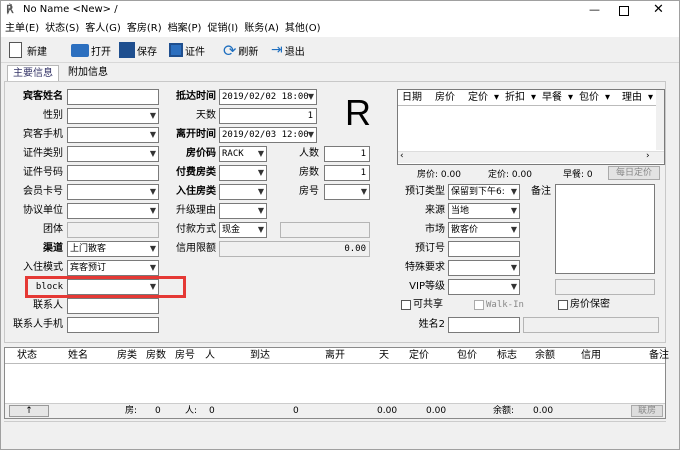 Image resolution: width=680 pixels, height=450 pixels. I want to click on link-room-button: 联房, so click(647, 411).